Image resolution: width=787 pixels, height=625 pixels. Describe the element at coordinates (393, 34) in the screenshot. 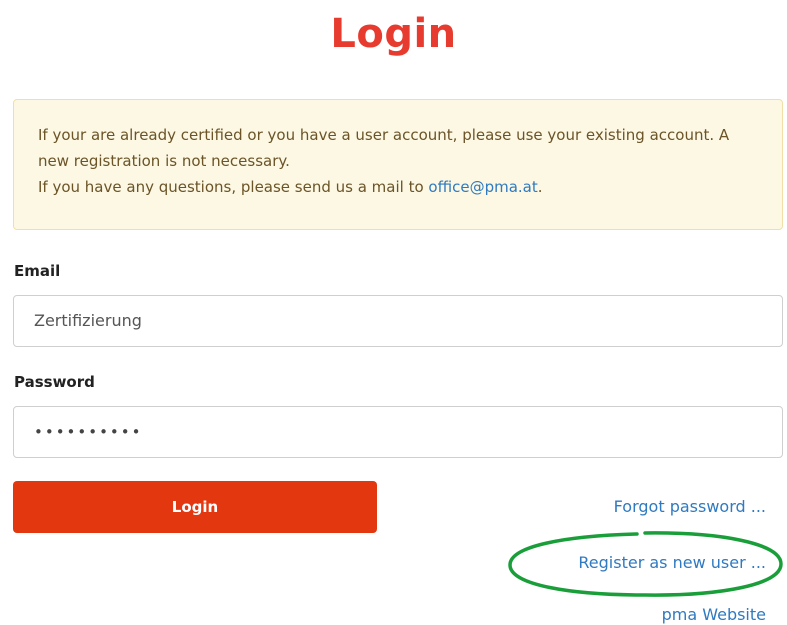

I see `page-title: Login` at that location.